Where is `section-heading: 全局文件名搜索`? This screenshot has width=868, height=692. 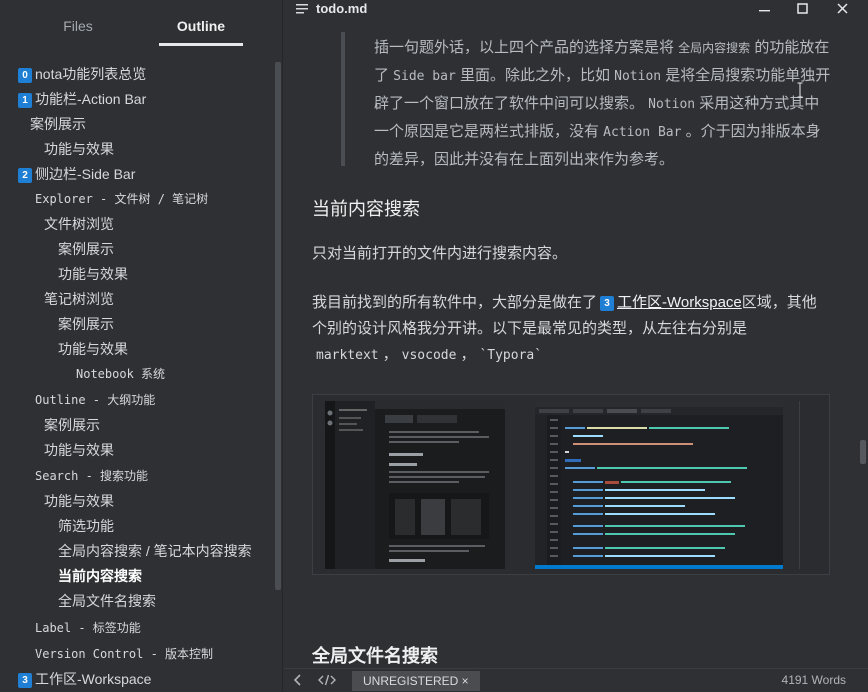 section-heading: 全局文件名搜索 is located at coordinates (375, 656).